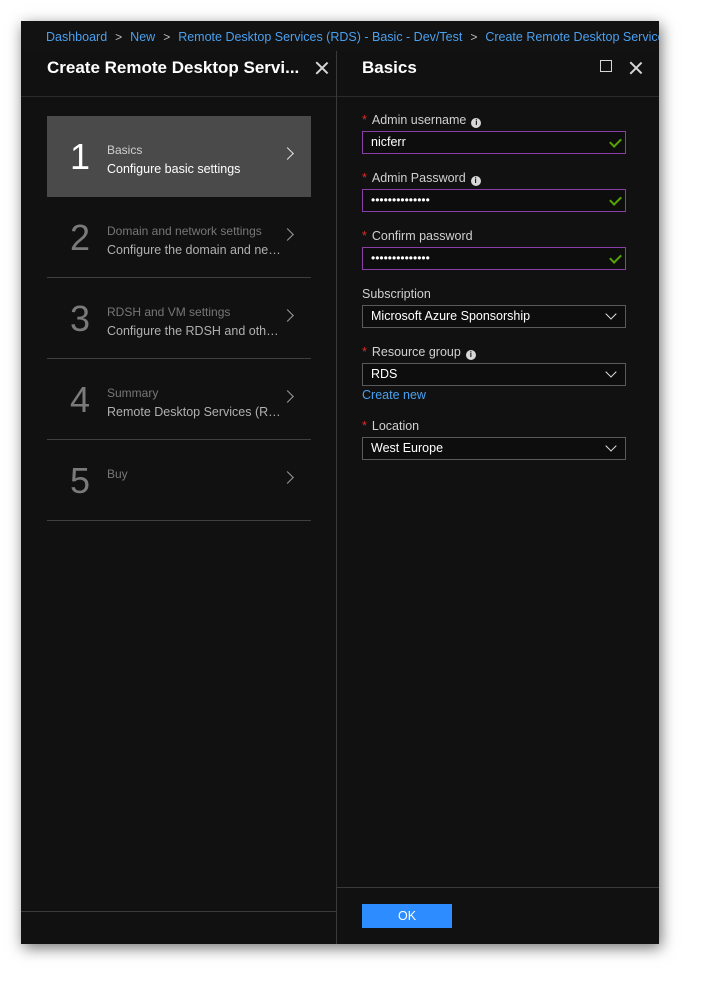 The width and height of the screenshot is (701, 986). I want to click on admin-username-label: Admin username, so click(419, 120).